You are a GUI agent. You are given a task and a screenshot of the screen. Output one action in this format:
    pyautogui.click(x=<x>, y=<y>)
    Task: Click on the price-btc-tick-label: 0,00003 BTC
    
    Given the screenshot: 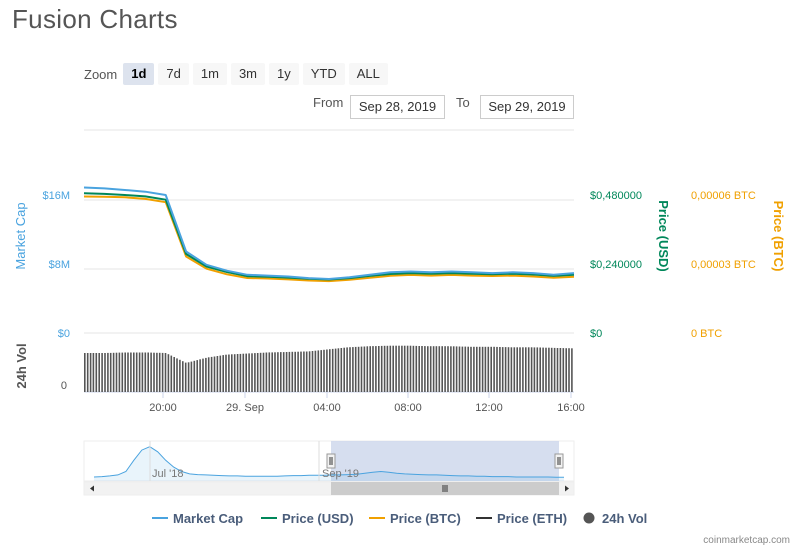 What is the action you would take?
    pyautogui.click(x=723, y=265)
    